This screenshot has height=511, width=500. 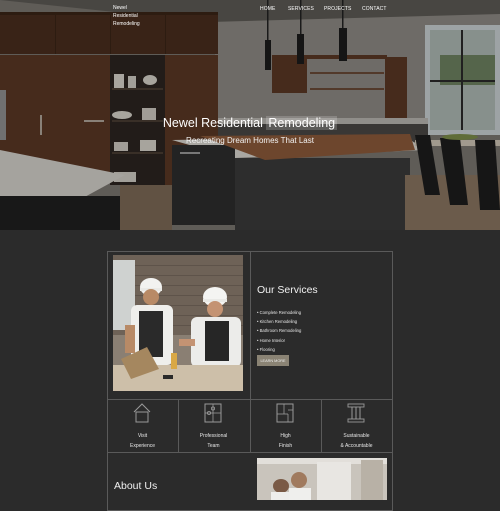 What do you see at coordinates (213, 436) in the screenshot?
I see `feature-line-1: Professional` at bounding box center [213, 436].